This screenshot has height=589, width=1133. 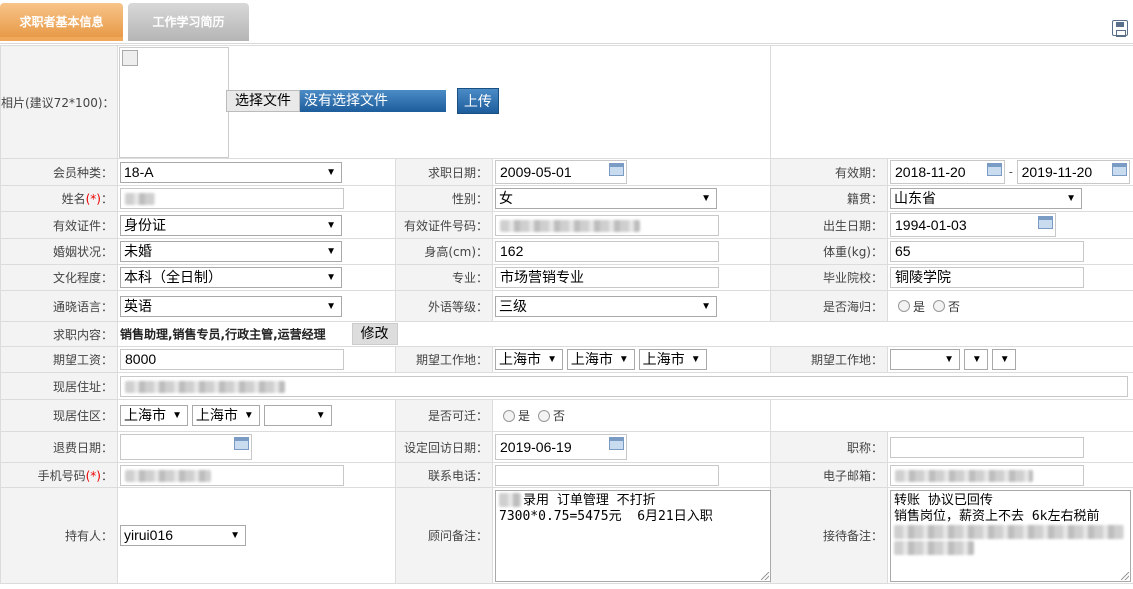 I want to click on language-label: 通晓语言：, so click(x=59, y=306).